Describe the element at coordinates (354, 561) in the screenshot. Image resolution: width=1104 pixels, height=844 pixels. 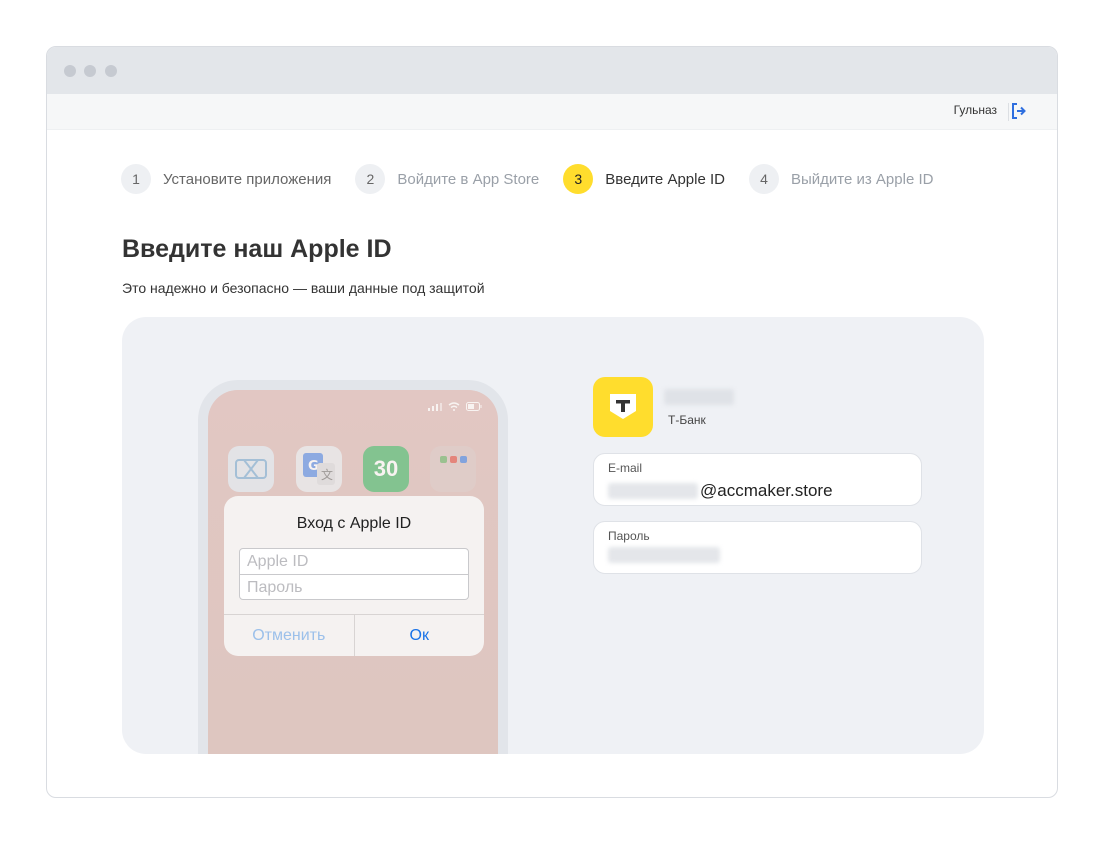
I see `apple-id-input: Apple ID` at that location.